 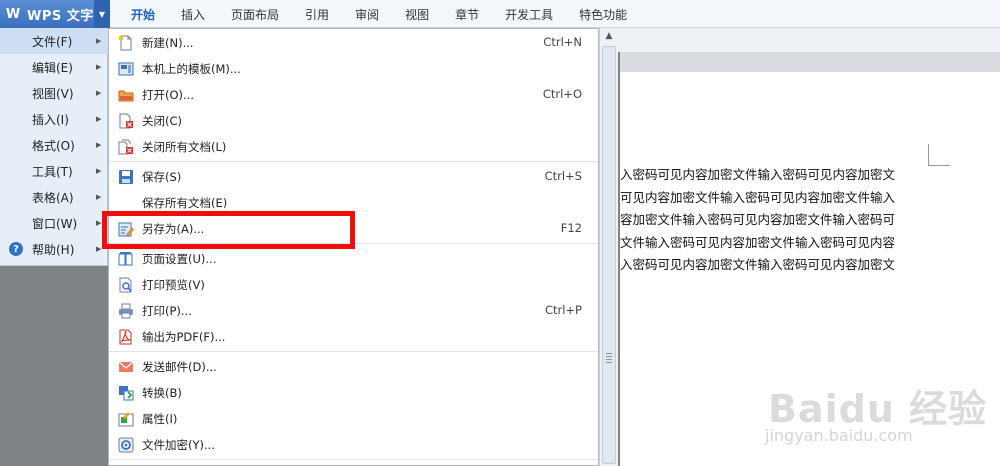 I want to click on shortcut-label: Ctrl+N, so click(x=562, y=42).